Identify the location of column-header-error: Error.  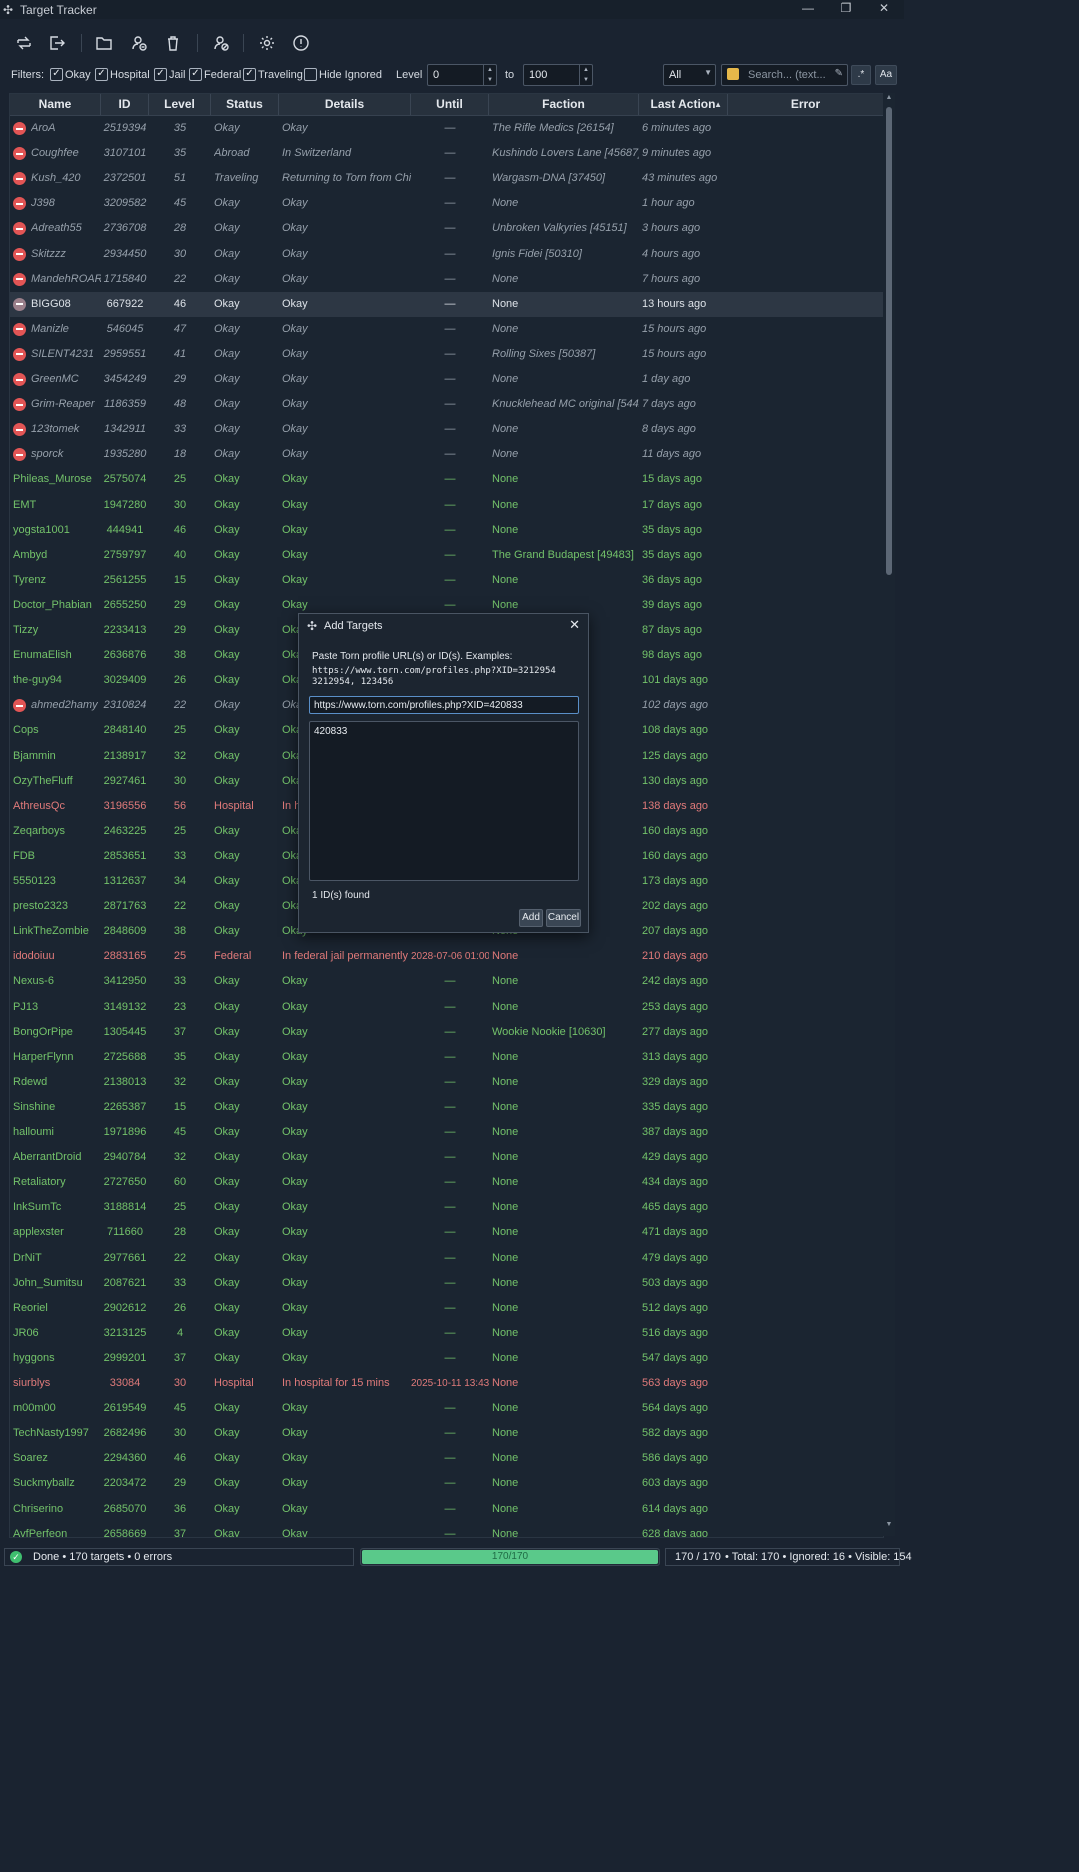
(805, 104).